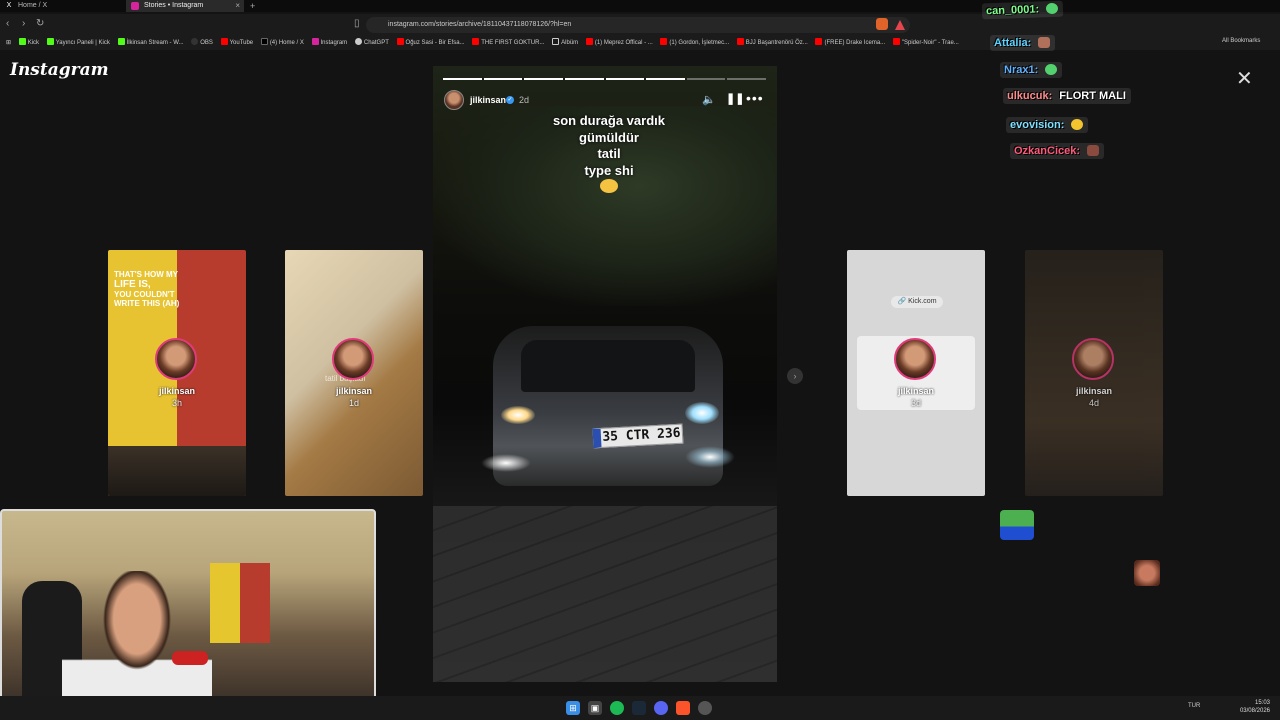 This screenshot has width=1280, height=720. Describe the element at coordinates (135, 6) in the screenshot. I see `instagram-icon` at that location.